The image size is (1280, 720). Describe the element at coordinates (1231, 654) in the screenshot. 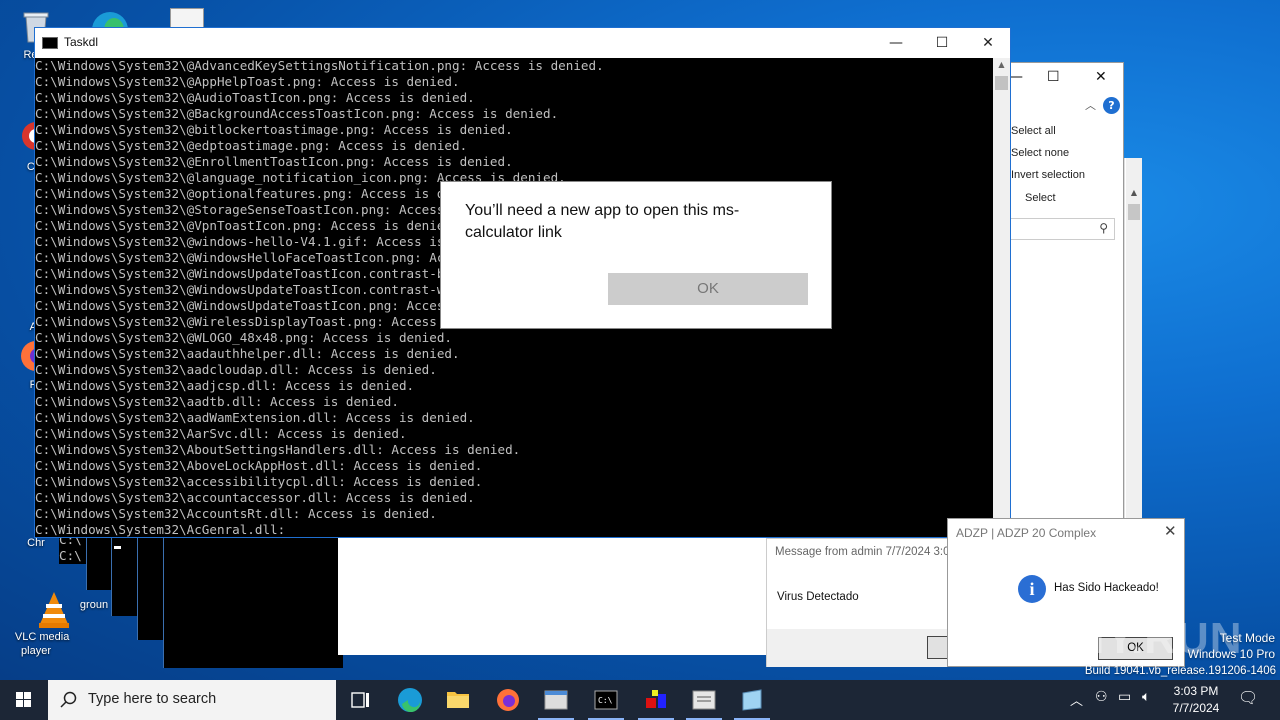

I see `windows-edition-label: Windows 10 Pro` at that location.